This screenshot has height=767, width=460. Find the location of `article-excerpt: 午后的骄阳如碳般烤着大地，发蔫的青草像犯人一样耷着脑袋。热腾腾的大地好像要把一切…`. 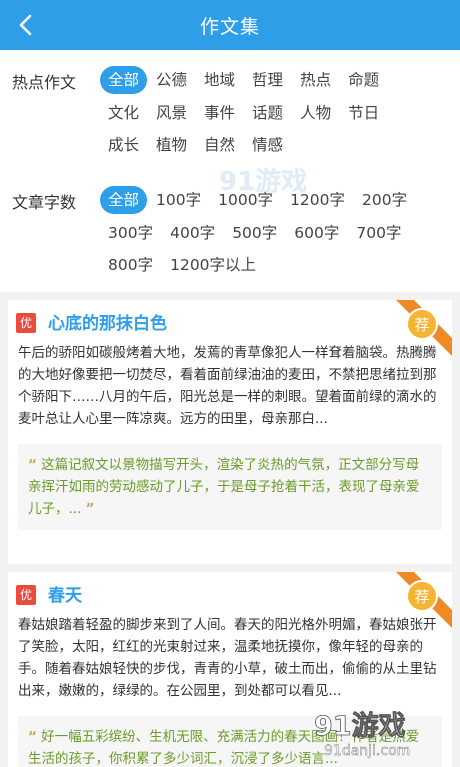

article-excerpt: 午后的骄阳如碳般烤着大地，发蔫的青草像犯人一样耷着脑袋。热腾腾的大地好像要把一切… is located at coordinates (227, 386).